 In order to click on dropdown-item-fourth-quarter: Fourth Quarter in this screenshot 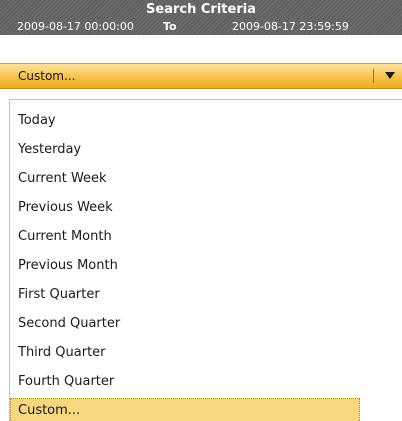, I will do `click(185, 382)`.